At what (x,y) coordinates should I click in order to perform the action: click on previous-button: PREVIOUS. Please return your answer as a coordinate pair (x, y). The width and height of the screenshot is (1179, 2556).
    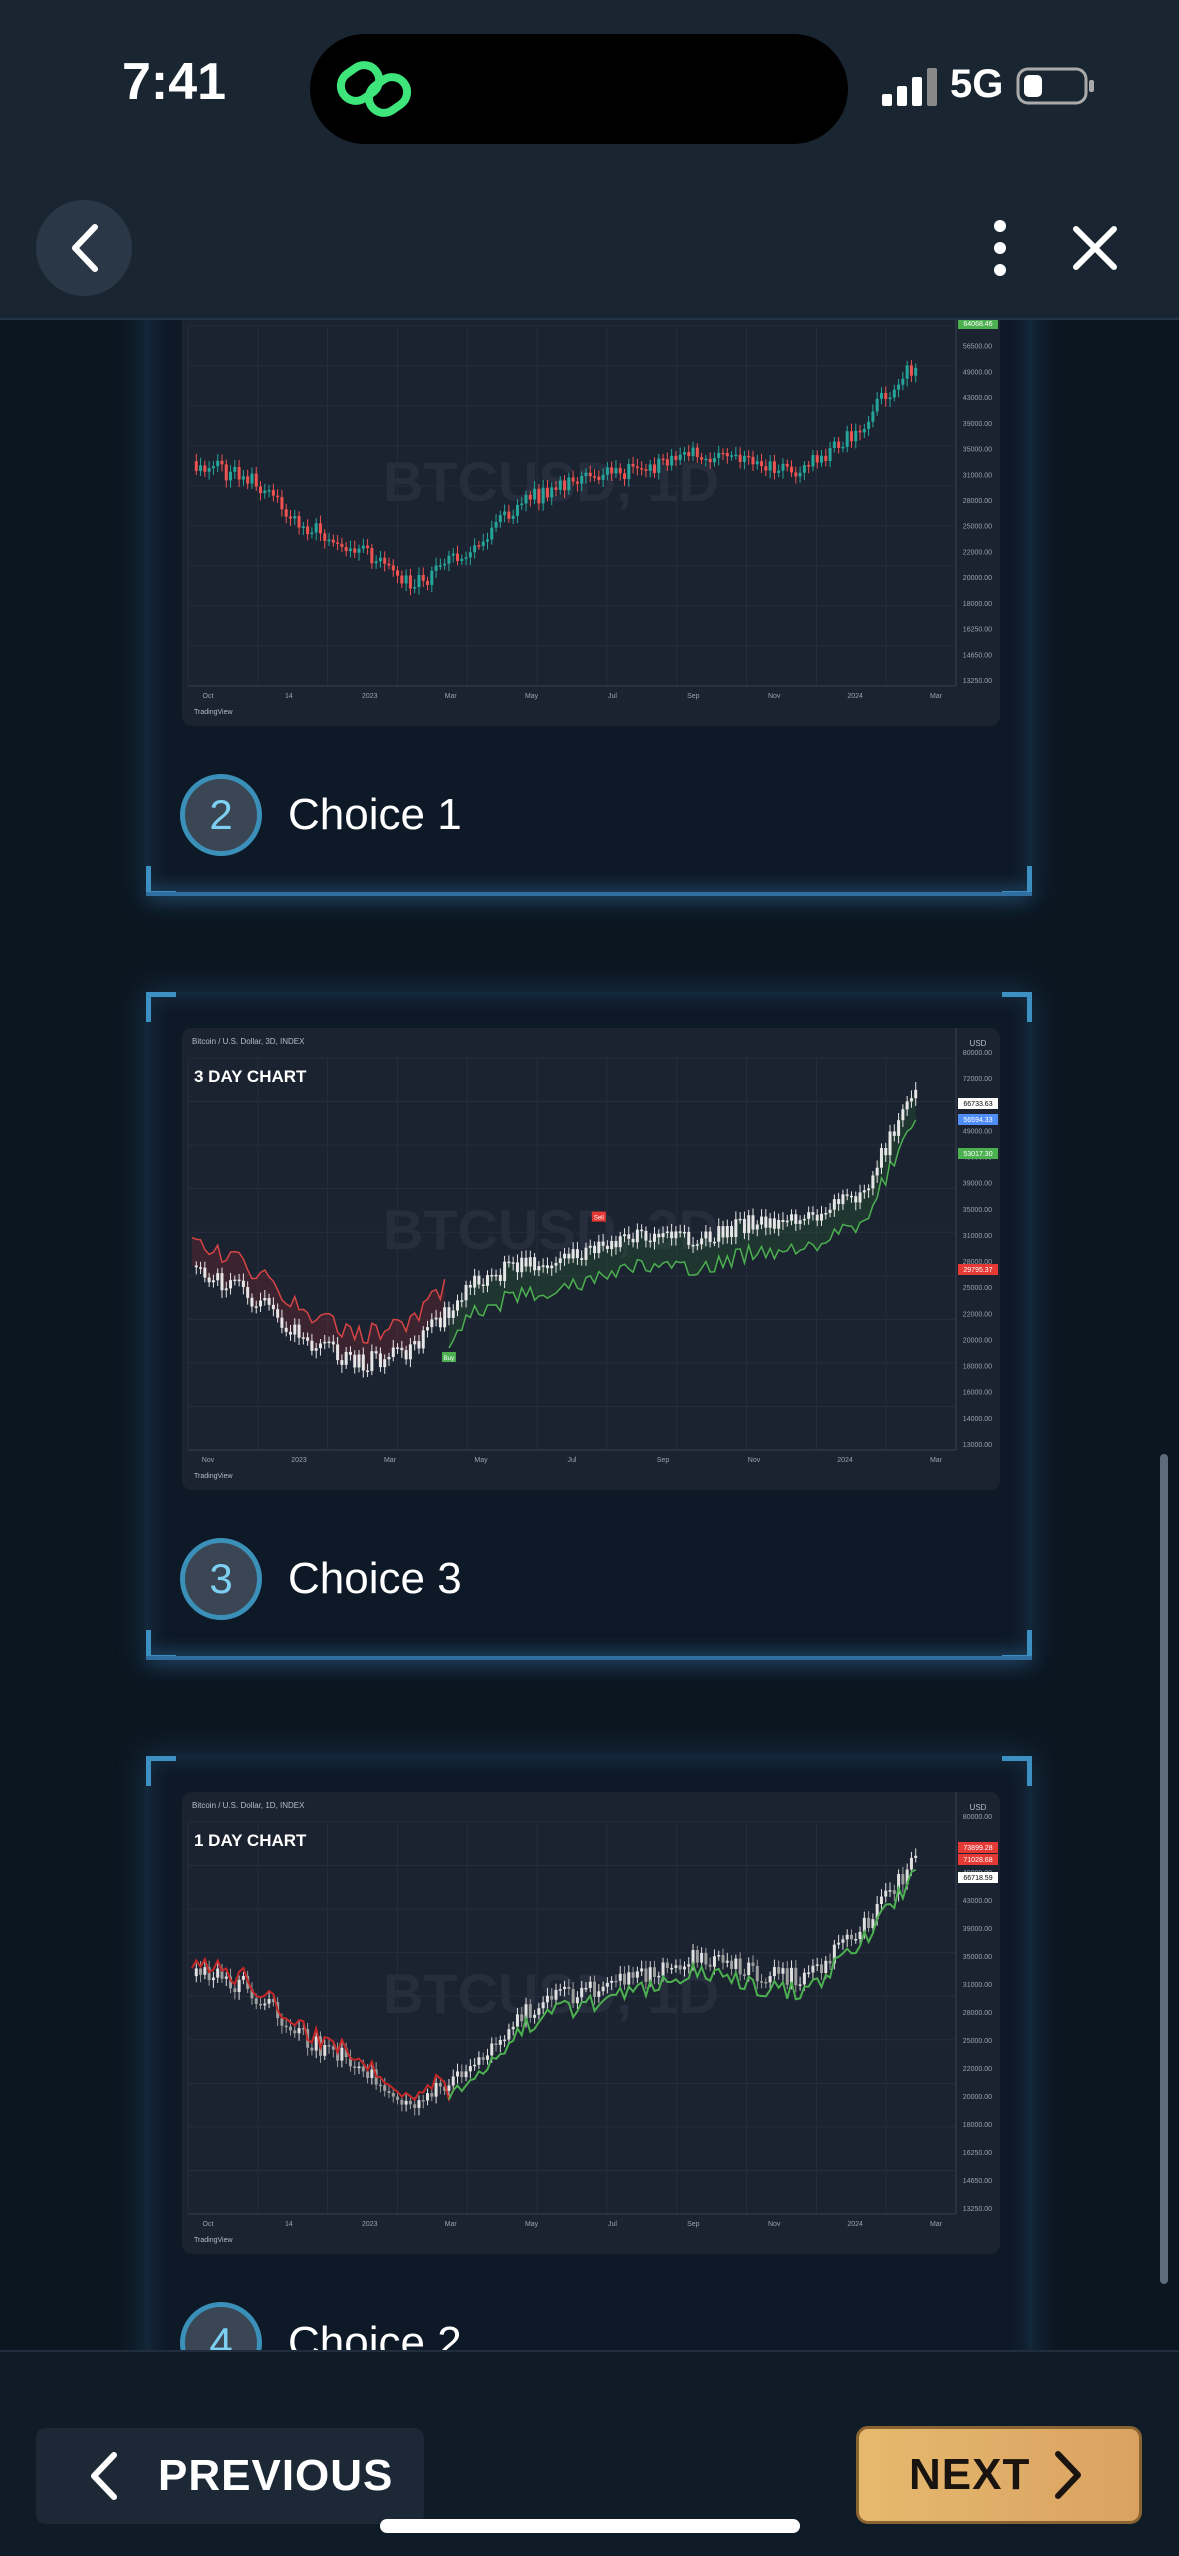
    Looking at the image, I should click on (230, 2476).